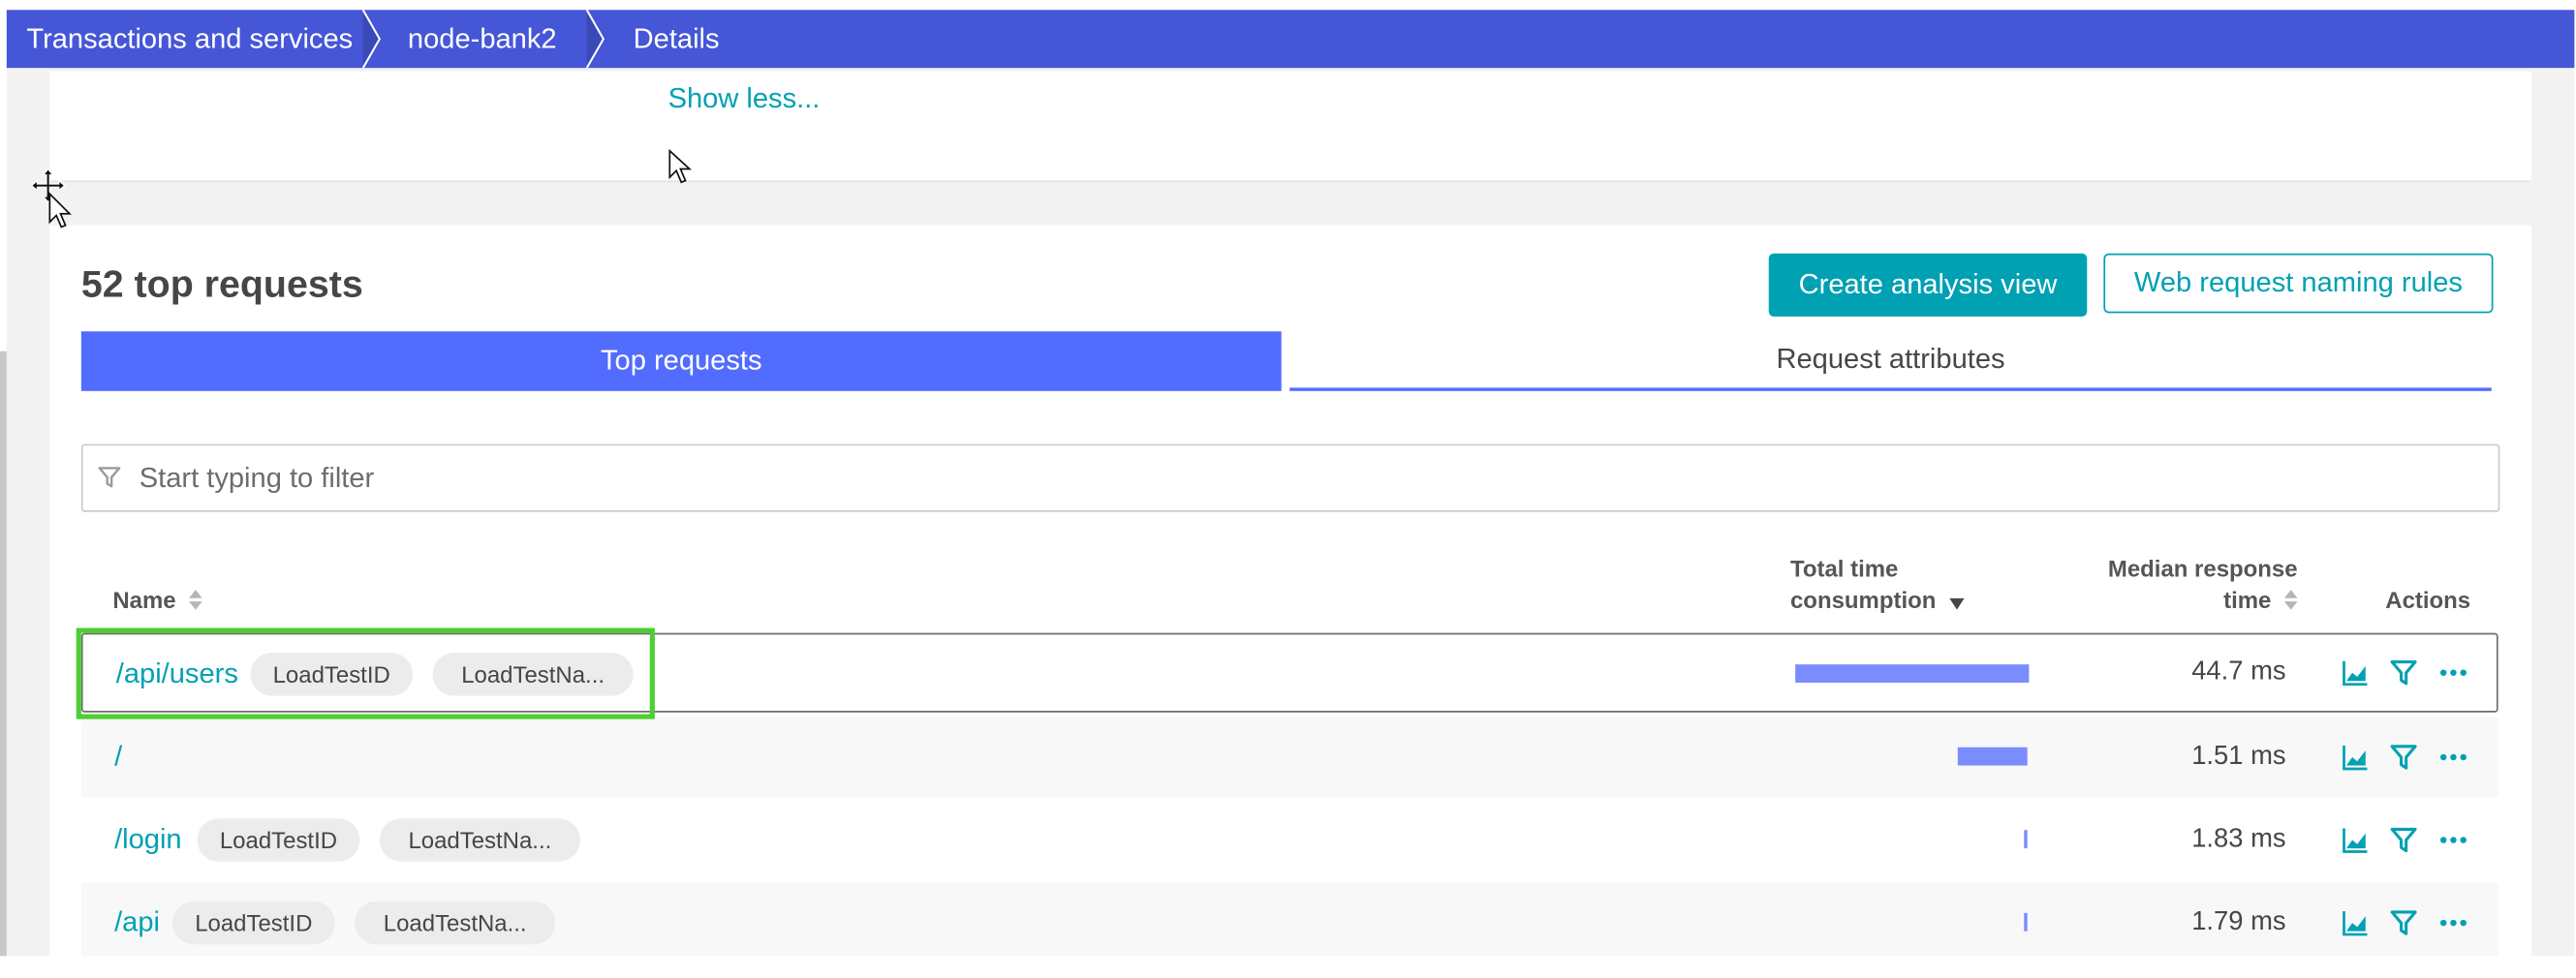 The width and height of the screenshot is (2576, 978). I want to click on sort-descending-icon, so click(1956, 602).